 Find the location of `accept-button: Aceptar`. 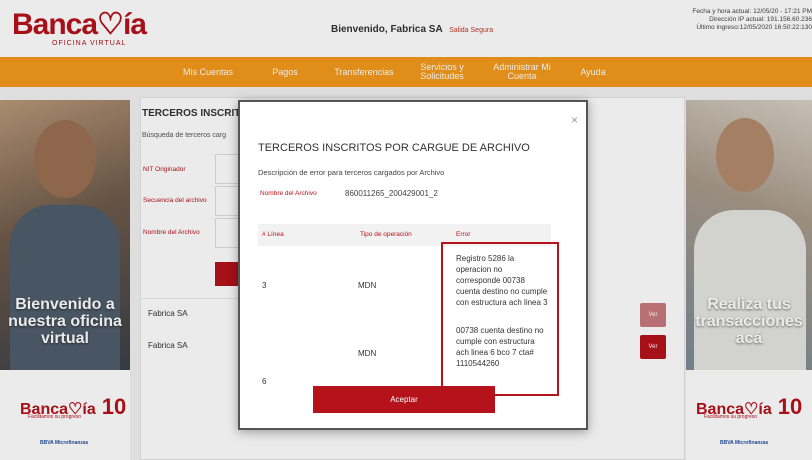

accept-button: Aceptar is located at coordinates (404, 399).